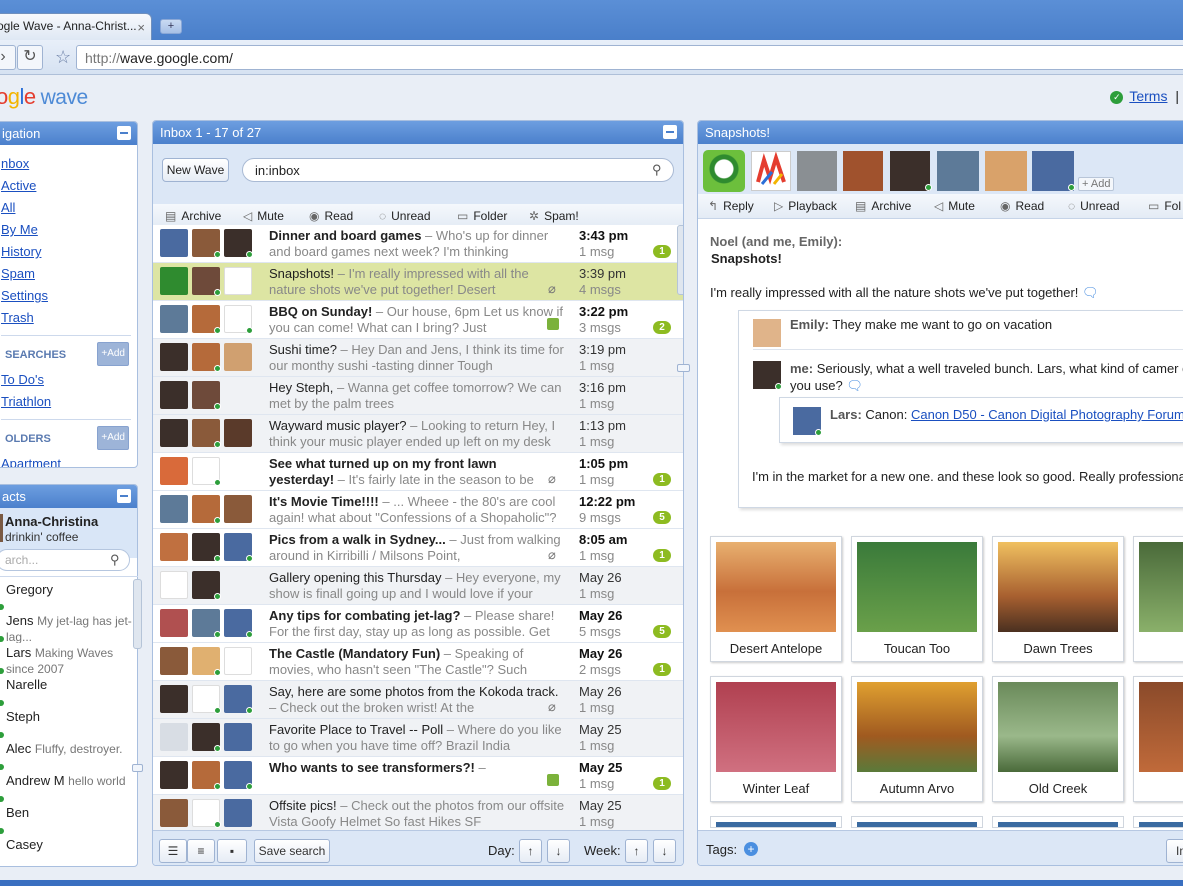 This screenshot has height=886, width=1183. What do you see at coordinates (69, 460) in the screenshot?
I see `folder-apartment: Apartment` at bounding box center [69, 460].